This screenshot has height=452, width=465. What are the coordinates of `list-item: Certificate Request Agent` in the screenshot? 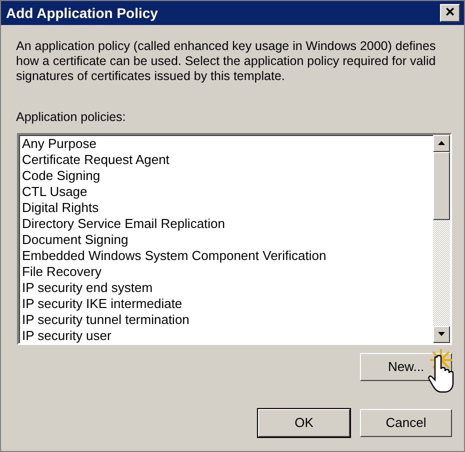 It's located at (227, 160).